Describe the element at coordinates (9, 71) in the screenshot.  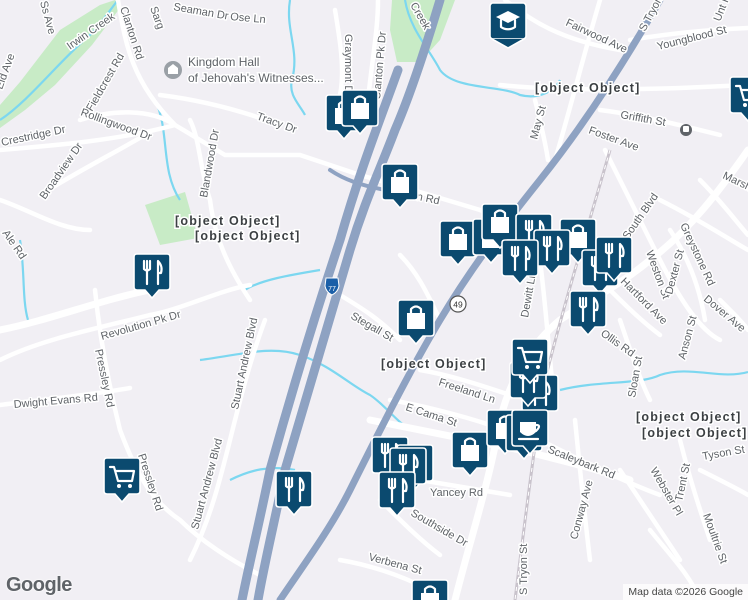
I see `street-label: Eld Ave` at that location.